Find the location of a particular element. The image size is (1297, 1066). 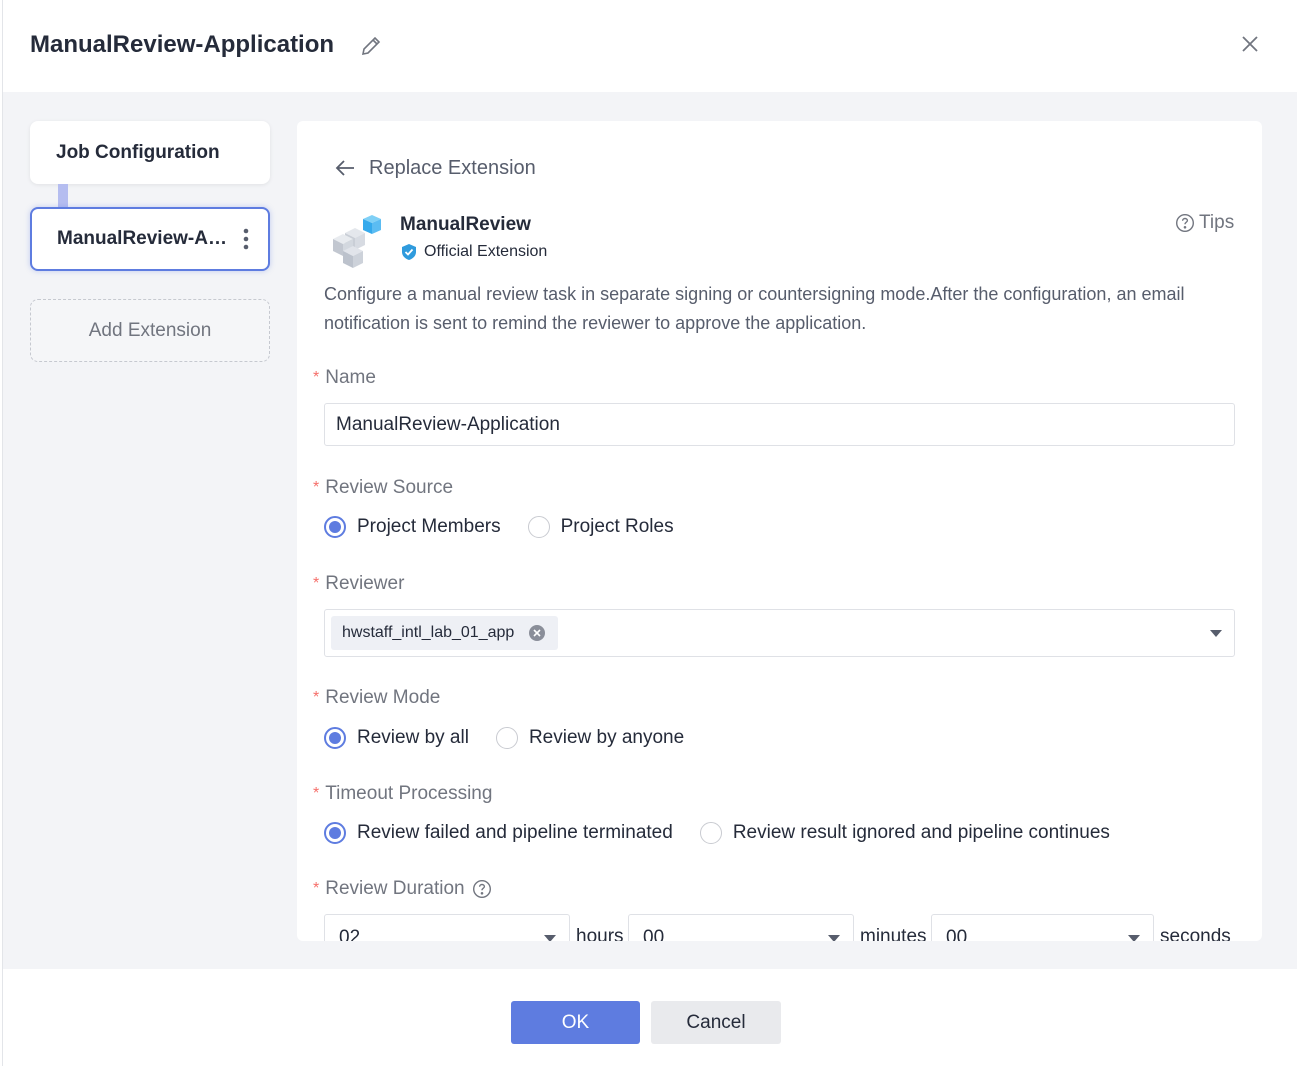

official-extension-badge: Official Extension is located at coordinates (473, 252).